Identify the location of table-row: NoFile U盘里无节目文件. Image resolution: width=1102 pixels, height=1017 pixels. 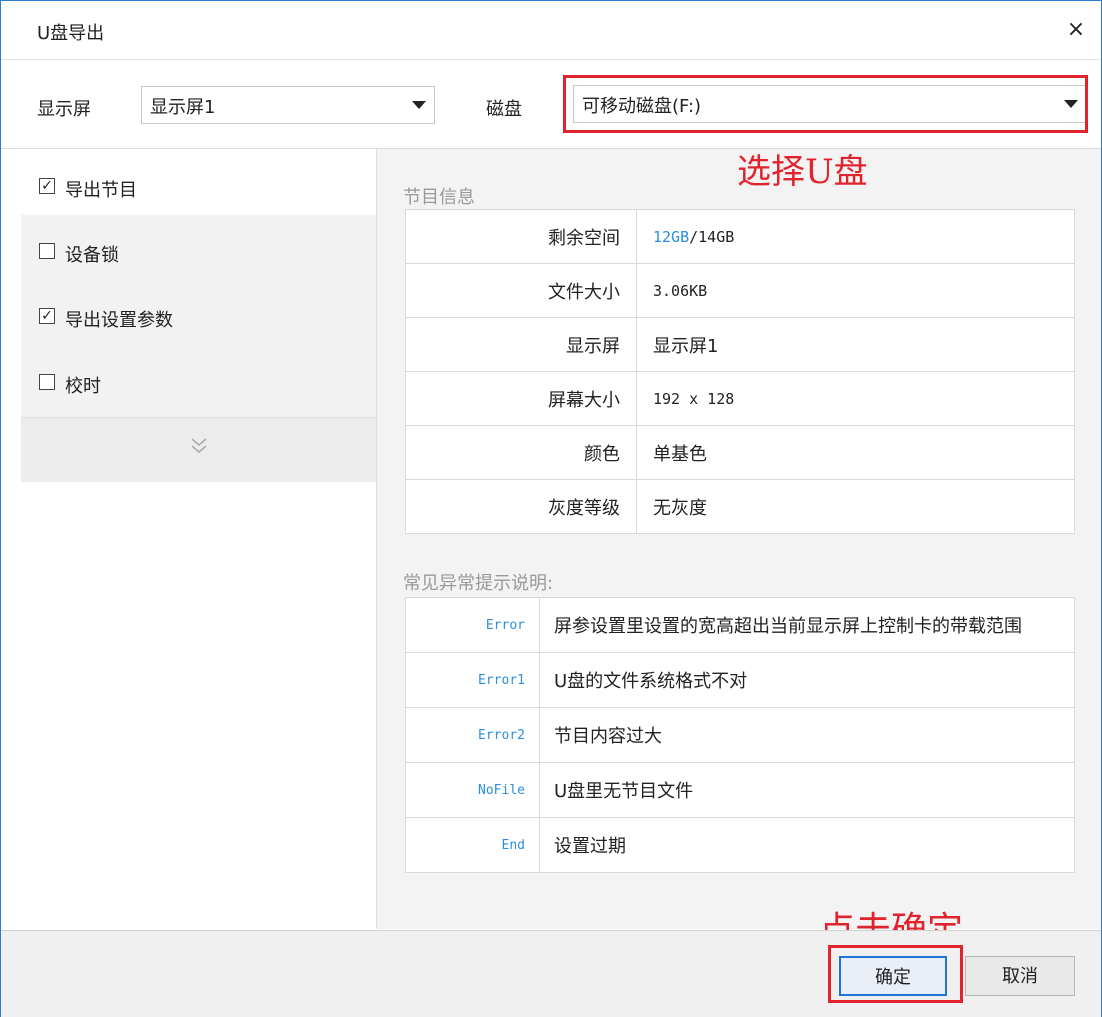
(740, 790).